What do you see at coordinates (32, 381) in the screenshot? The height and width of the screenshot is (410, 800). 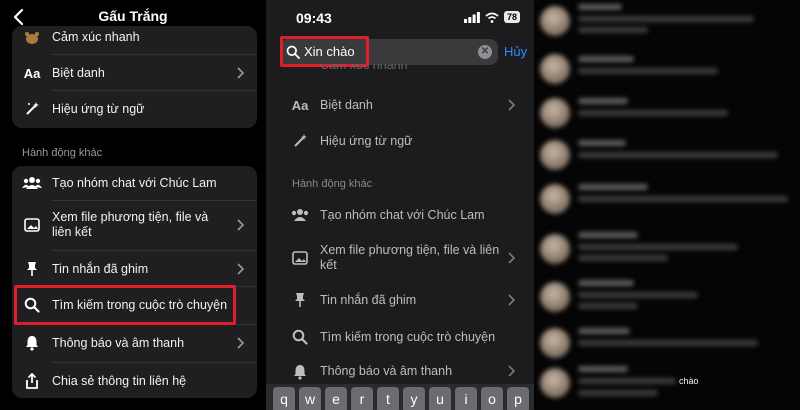 I see `share-icon` at bounding box center [32, 381].